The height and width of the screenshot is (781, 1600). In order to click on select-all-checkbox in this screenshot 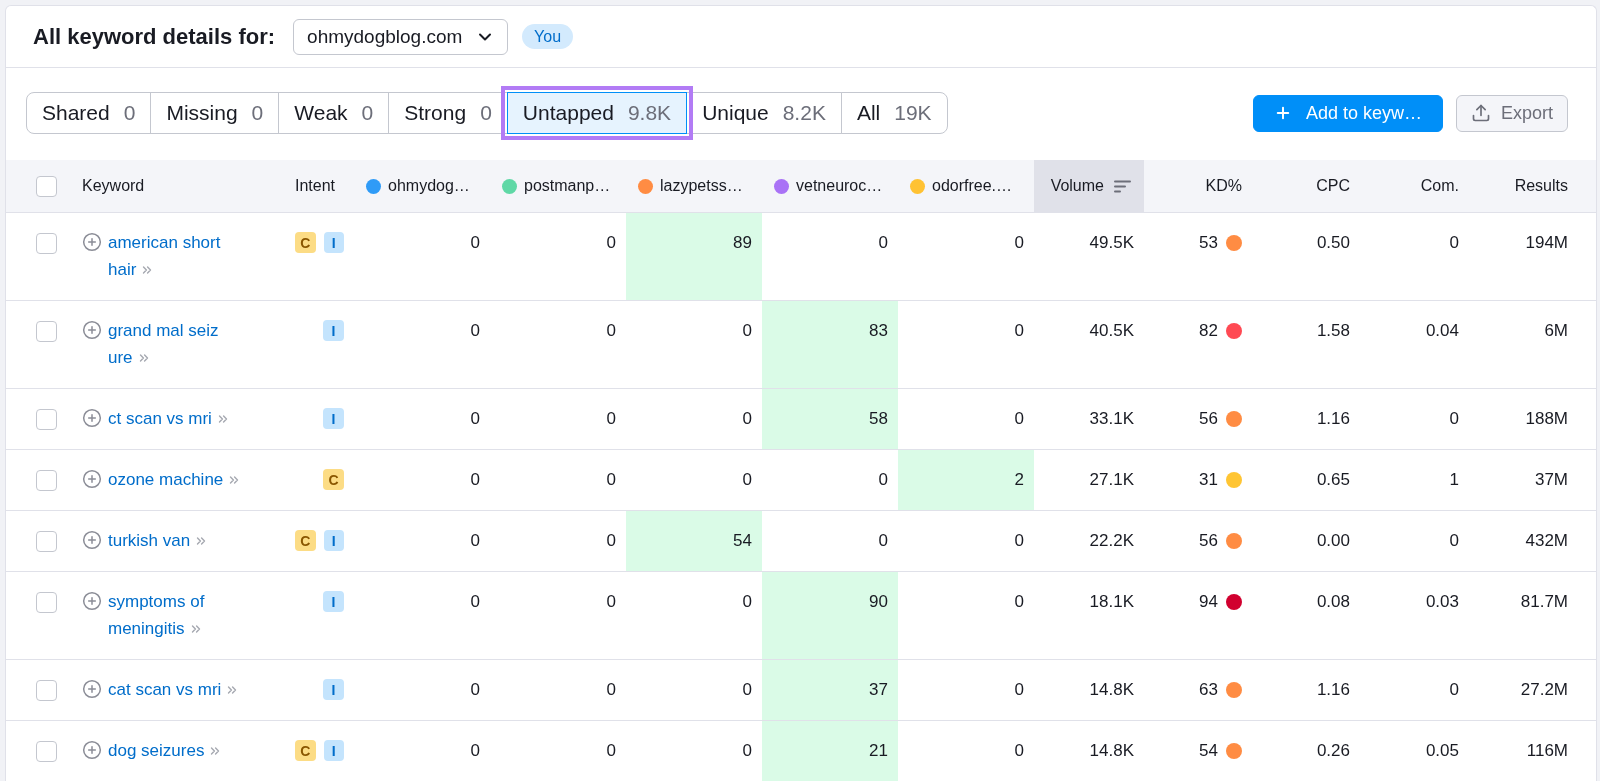, I will do `click(46, 186)`.